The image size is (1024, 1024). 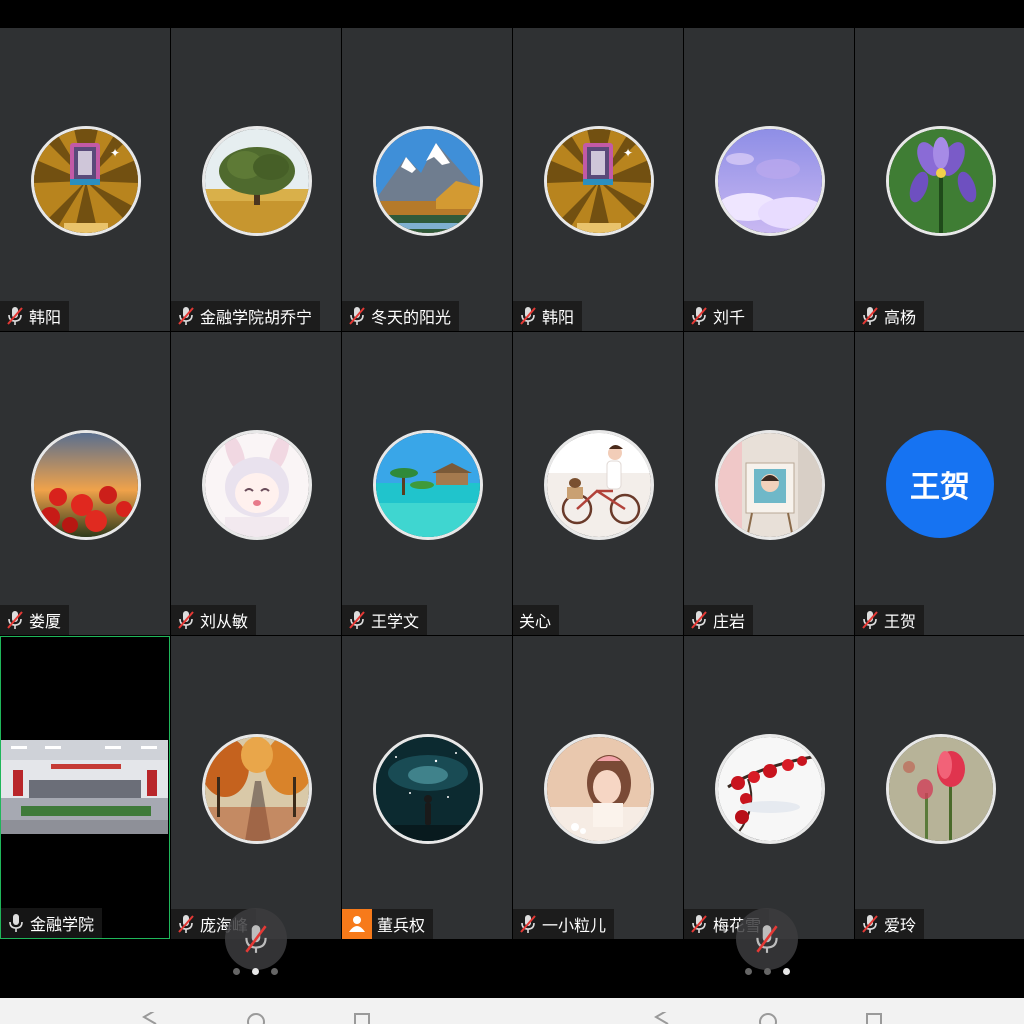 I want to click on participant-tile: 金融学院胡乔宁, so click(x=256, y=179).